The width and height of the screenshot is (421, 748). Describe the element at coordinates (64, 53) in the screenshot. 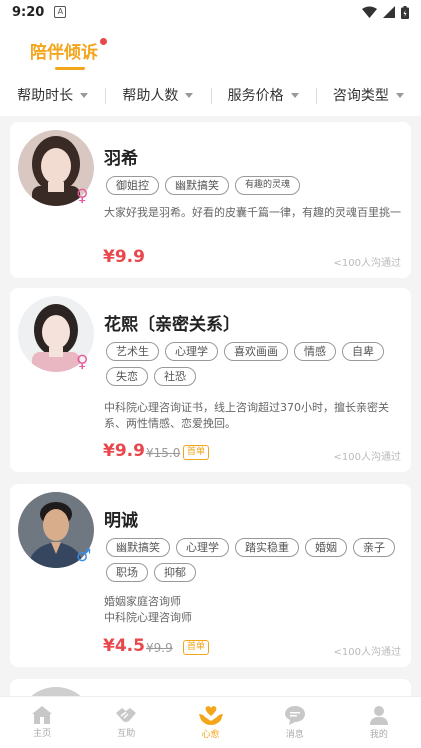

I see `page-title-text: 陪伴倾诉` at that location.